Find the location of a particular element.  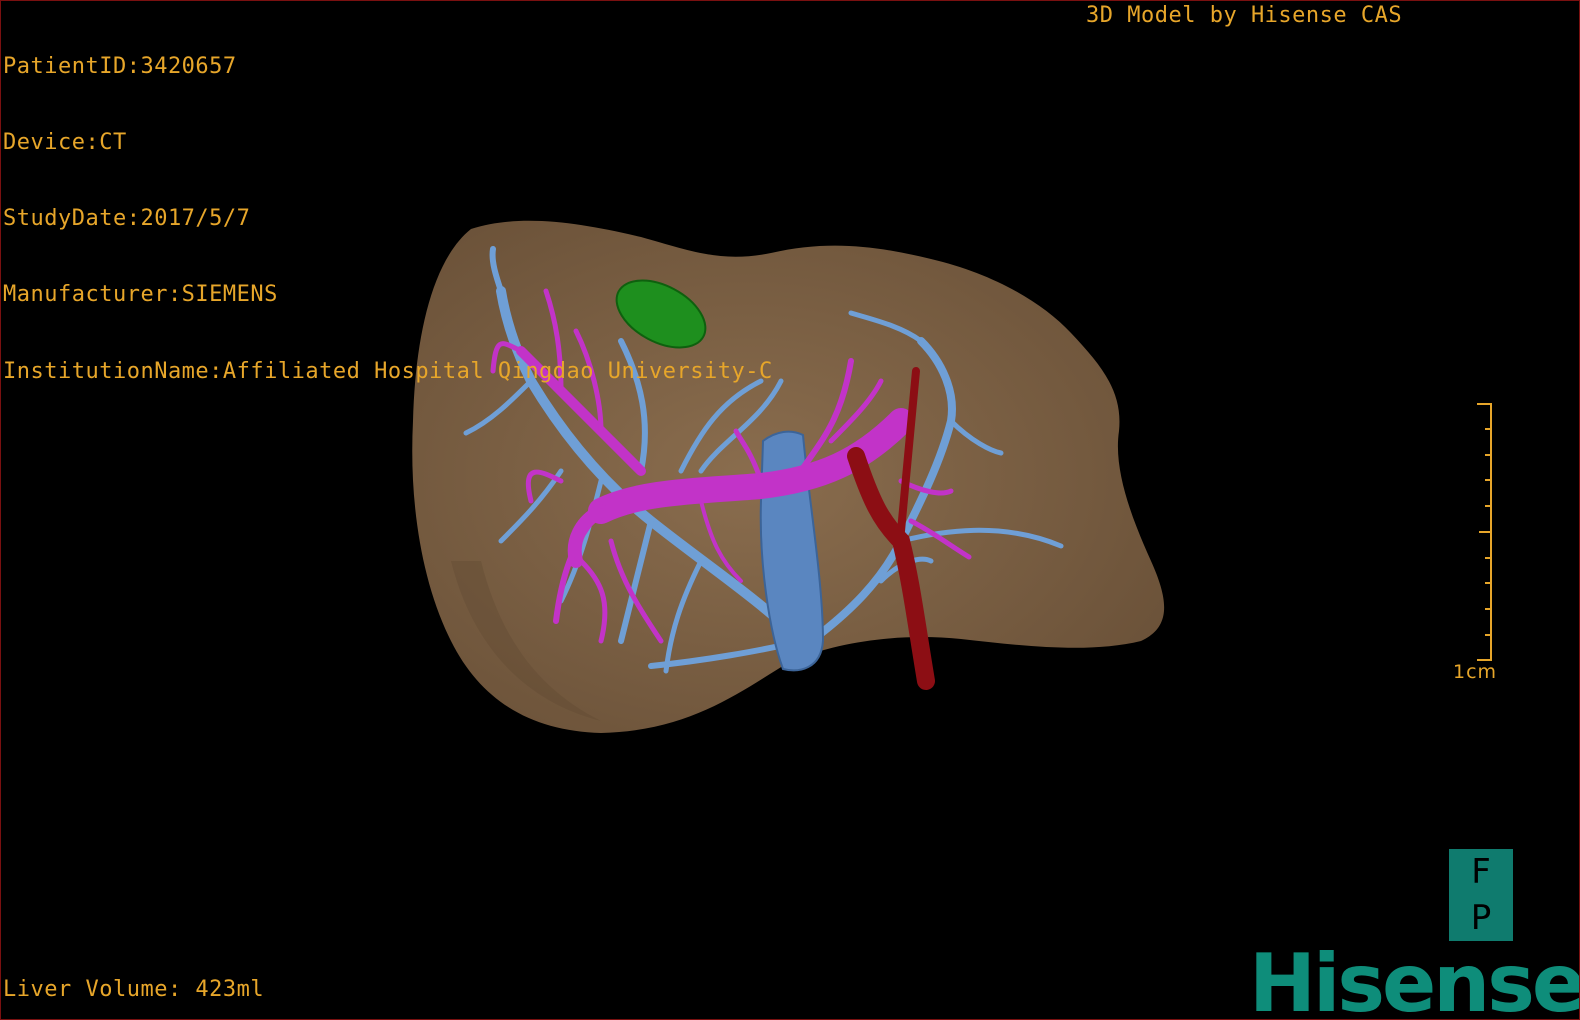

patient-id-text: PatientID:3420657 is located at coordinates (120, 66).